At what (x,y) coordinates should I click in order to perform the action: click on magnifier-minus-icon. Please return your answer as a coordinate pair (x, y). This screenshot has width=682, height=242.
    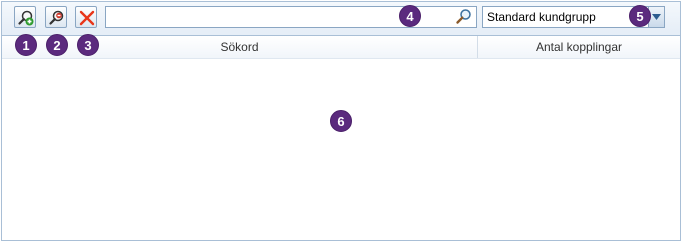
    Looking at the image, I should click on (56, 17).